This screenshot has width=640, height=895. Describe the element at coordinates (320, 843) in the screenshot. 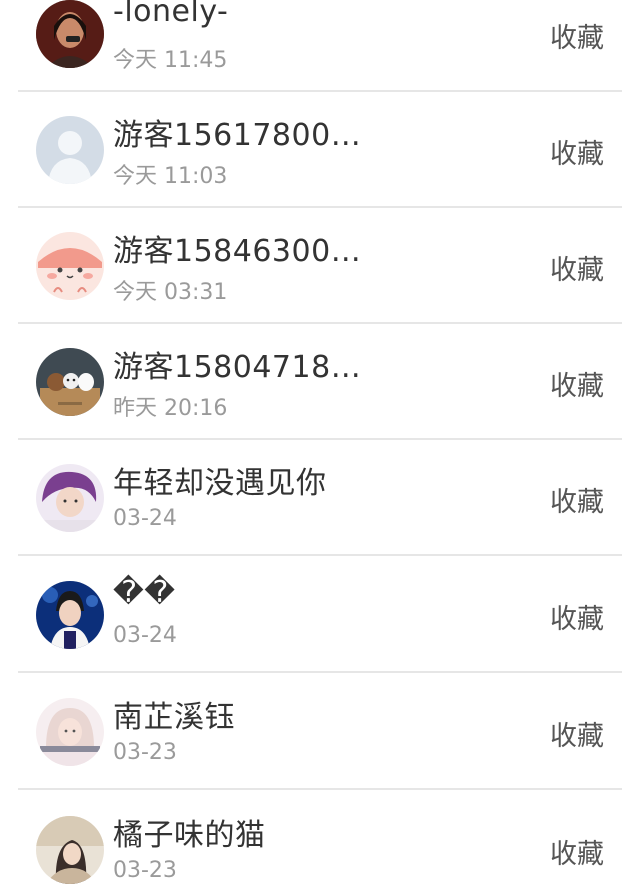

I see `list-item: 橘子味的猫 03-23 收藏` at that location.